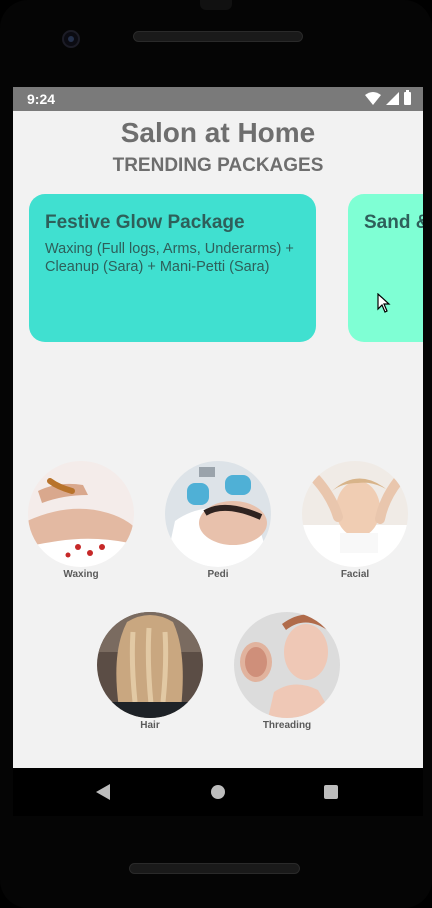 The width and height of the screenshot is (432, 908). I want to click on waxing-image, so click(81, 514).